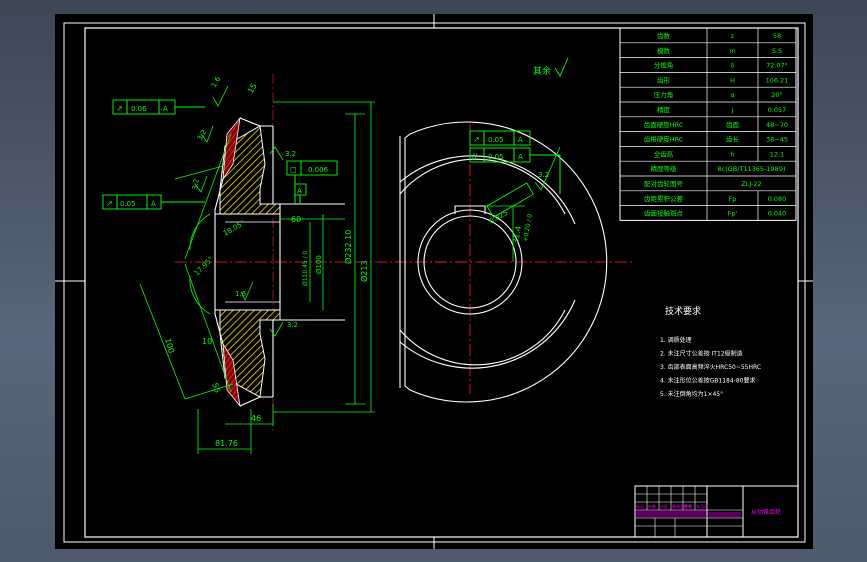 The width and height of the screenshot is (867, 562). What do you see at coordinates (186, 266) in the screenshot?
I see `pitch-cone-lines` at bounding box center [186, 266].